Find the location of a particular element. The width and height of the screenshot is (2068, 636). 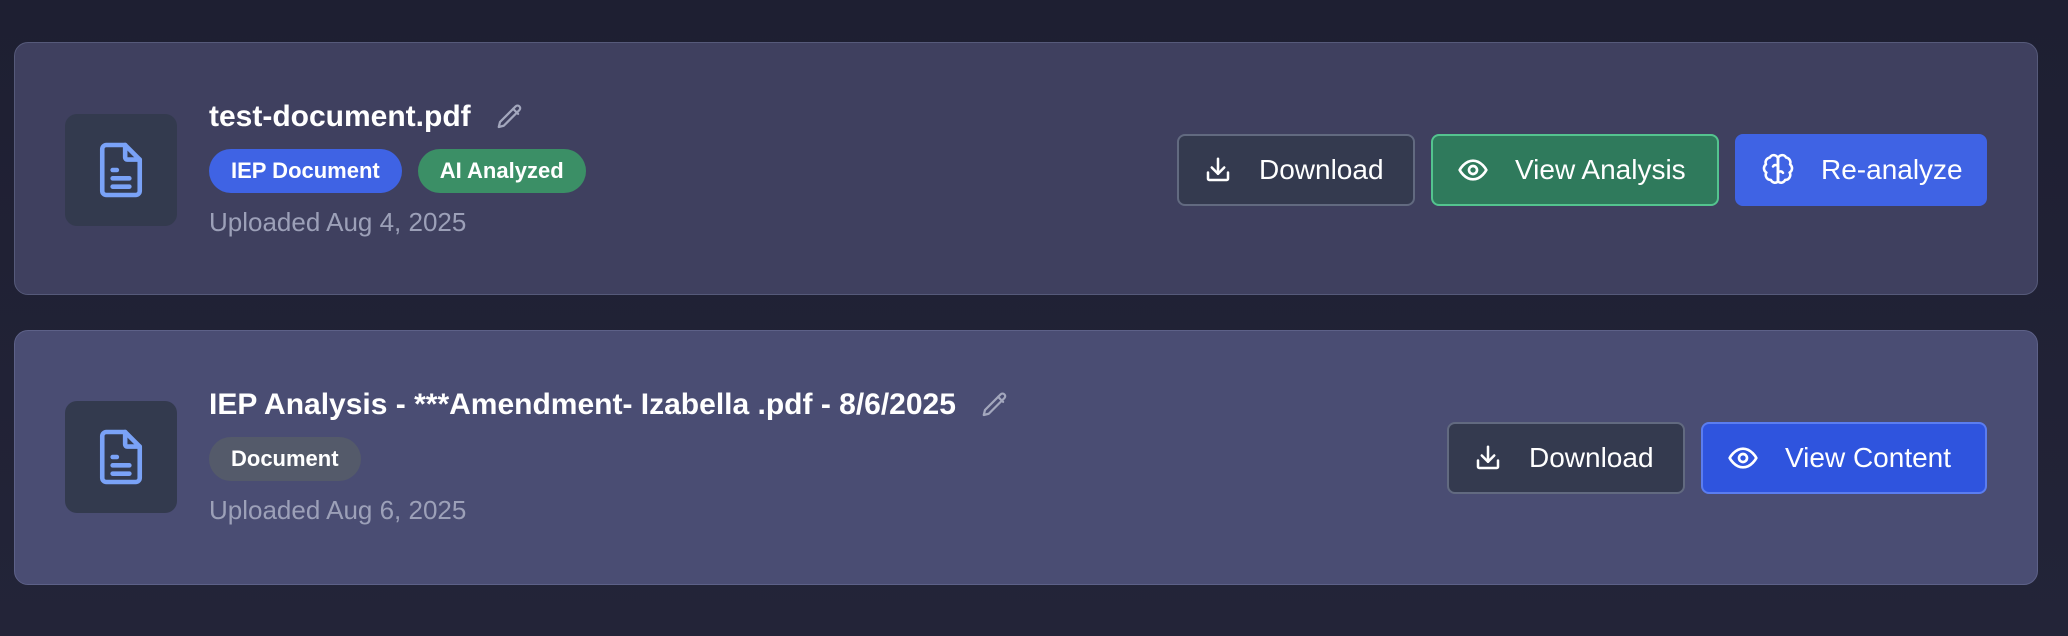

document-badge: Document is located at coordinates (285, 459).